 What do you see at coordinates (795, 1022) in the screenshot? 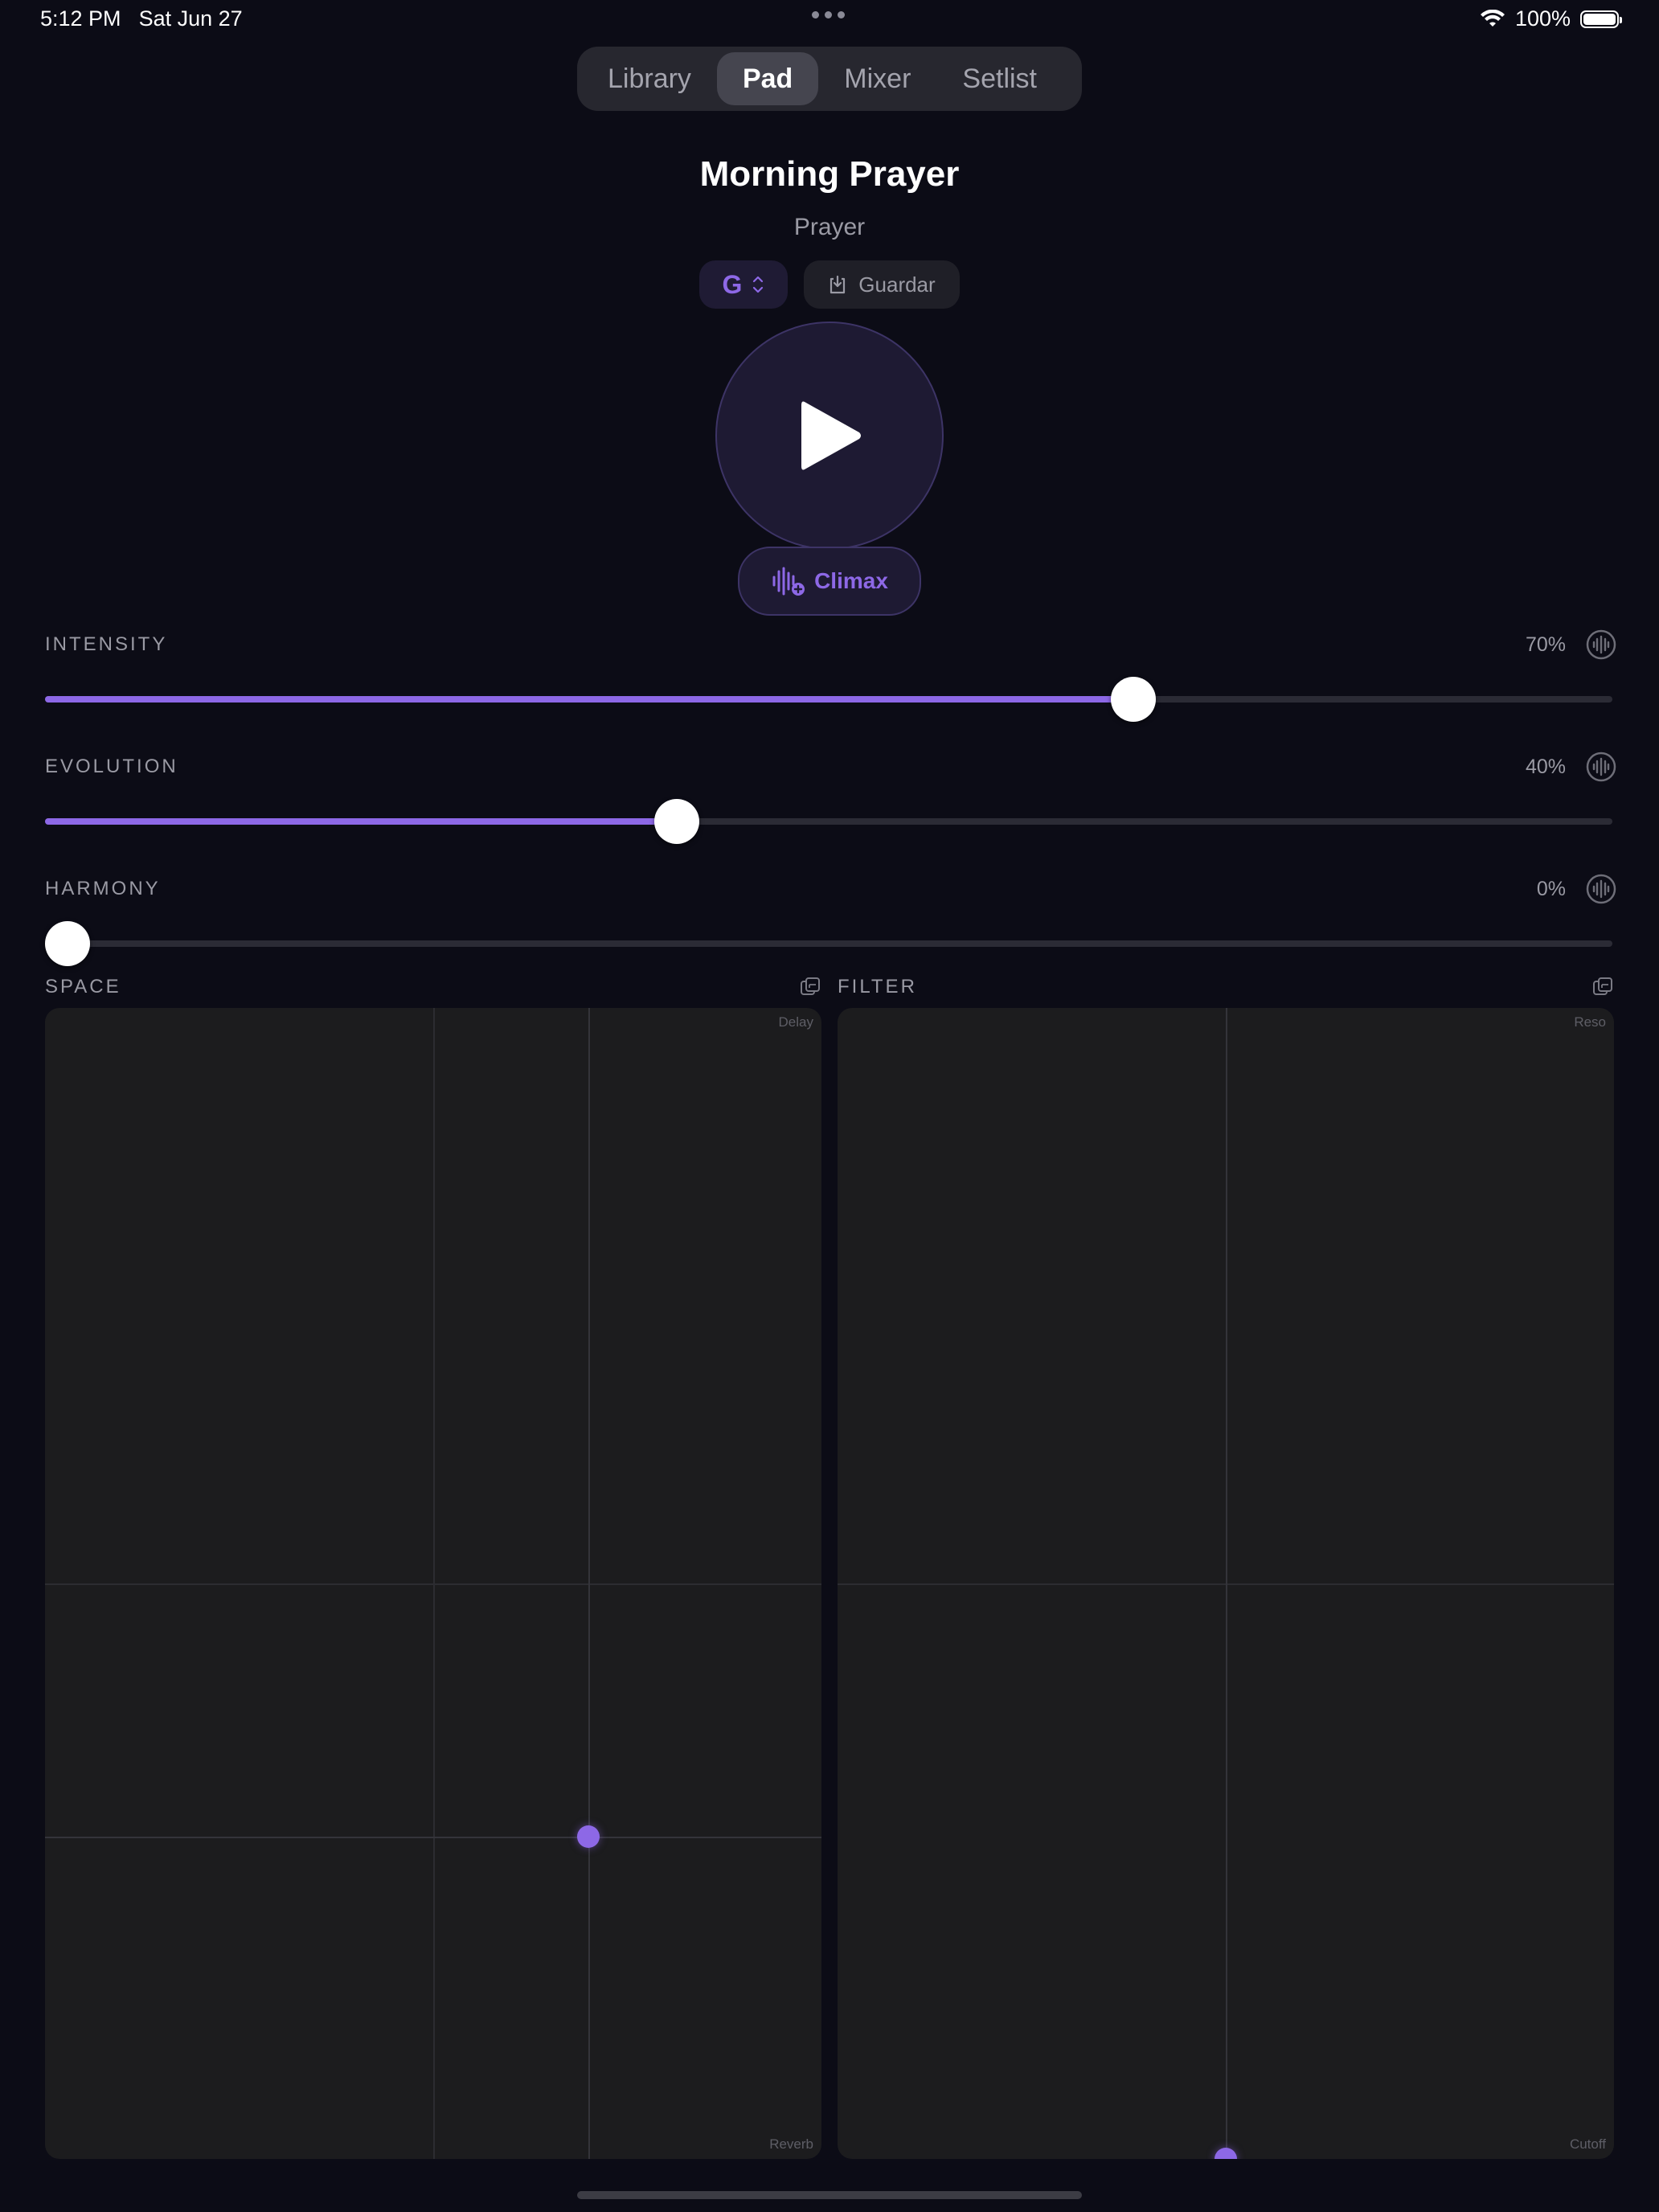
I see `space-y-axis-label: Delay` at bounding box center [795, 1022].